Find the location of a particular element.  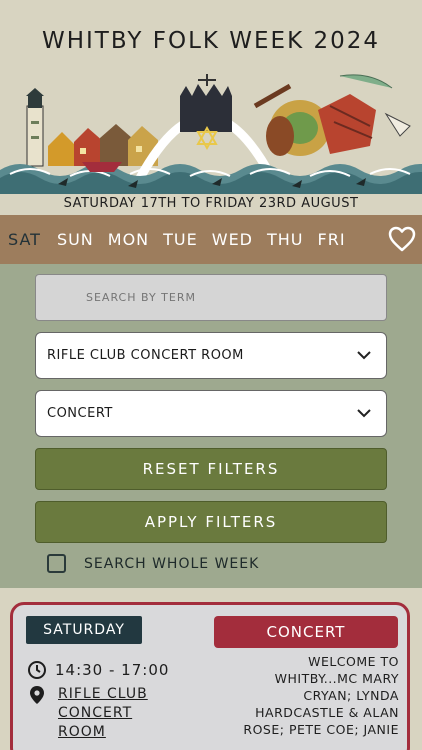

search-whole-week-label: SEARCH WHOLE WEEK is located at coordinates (172, 563).